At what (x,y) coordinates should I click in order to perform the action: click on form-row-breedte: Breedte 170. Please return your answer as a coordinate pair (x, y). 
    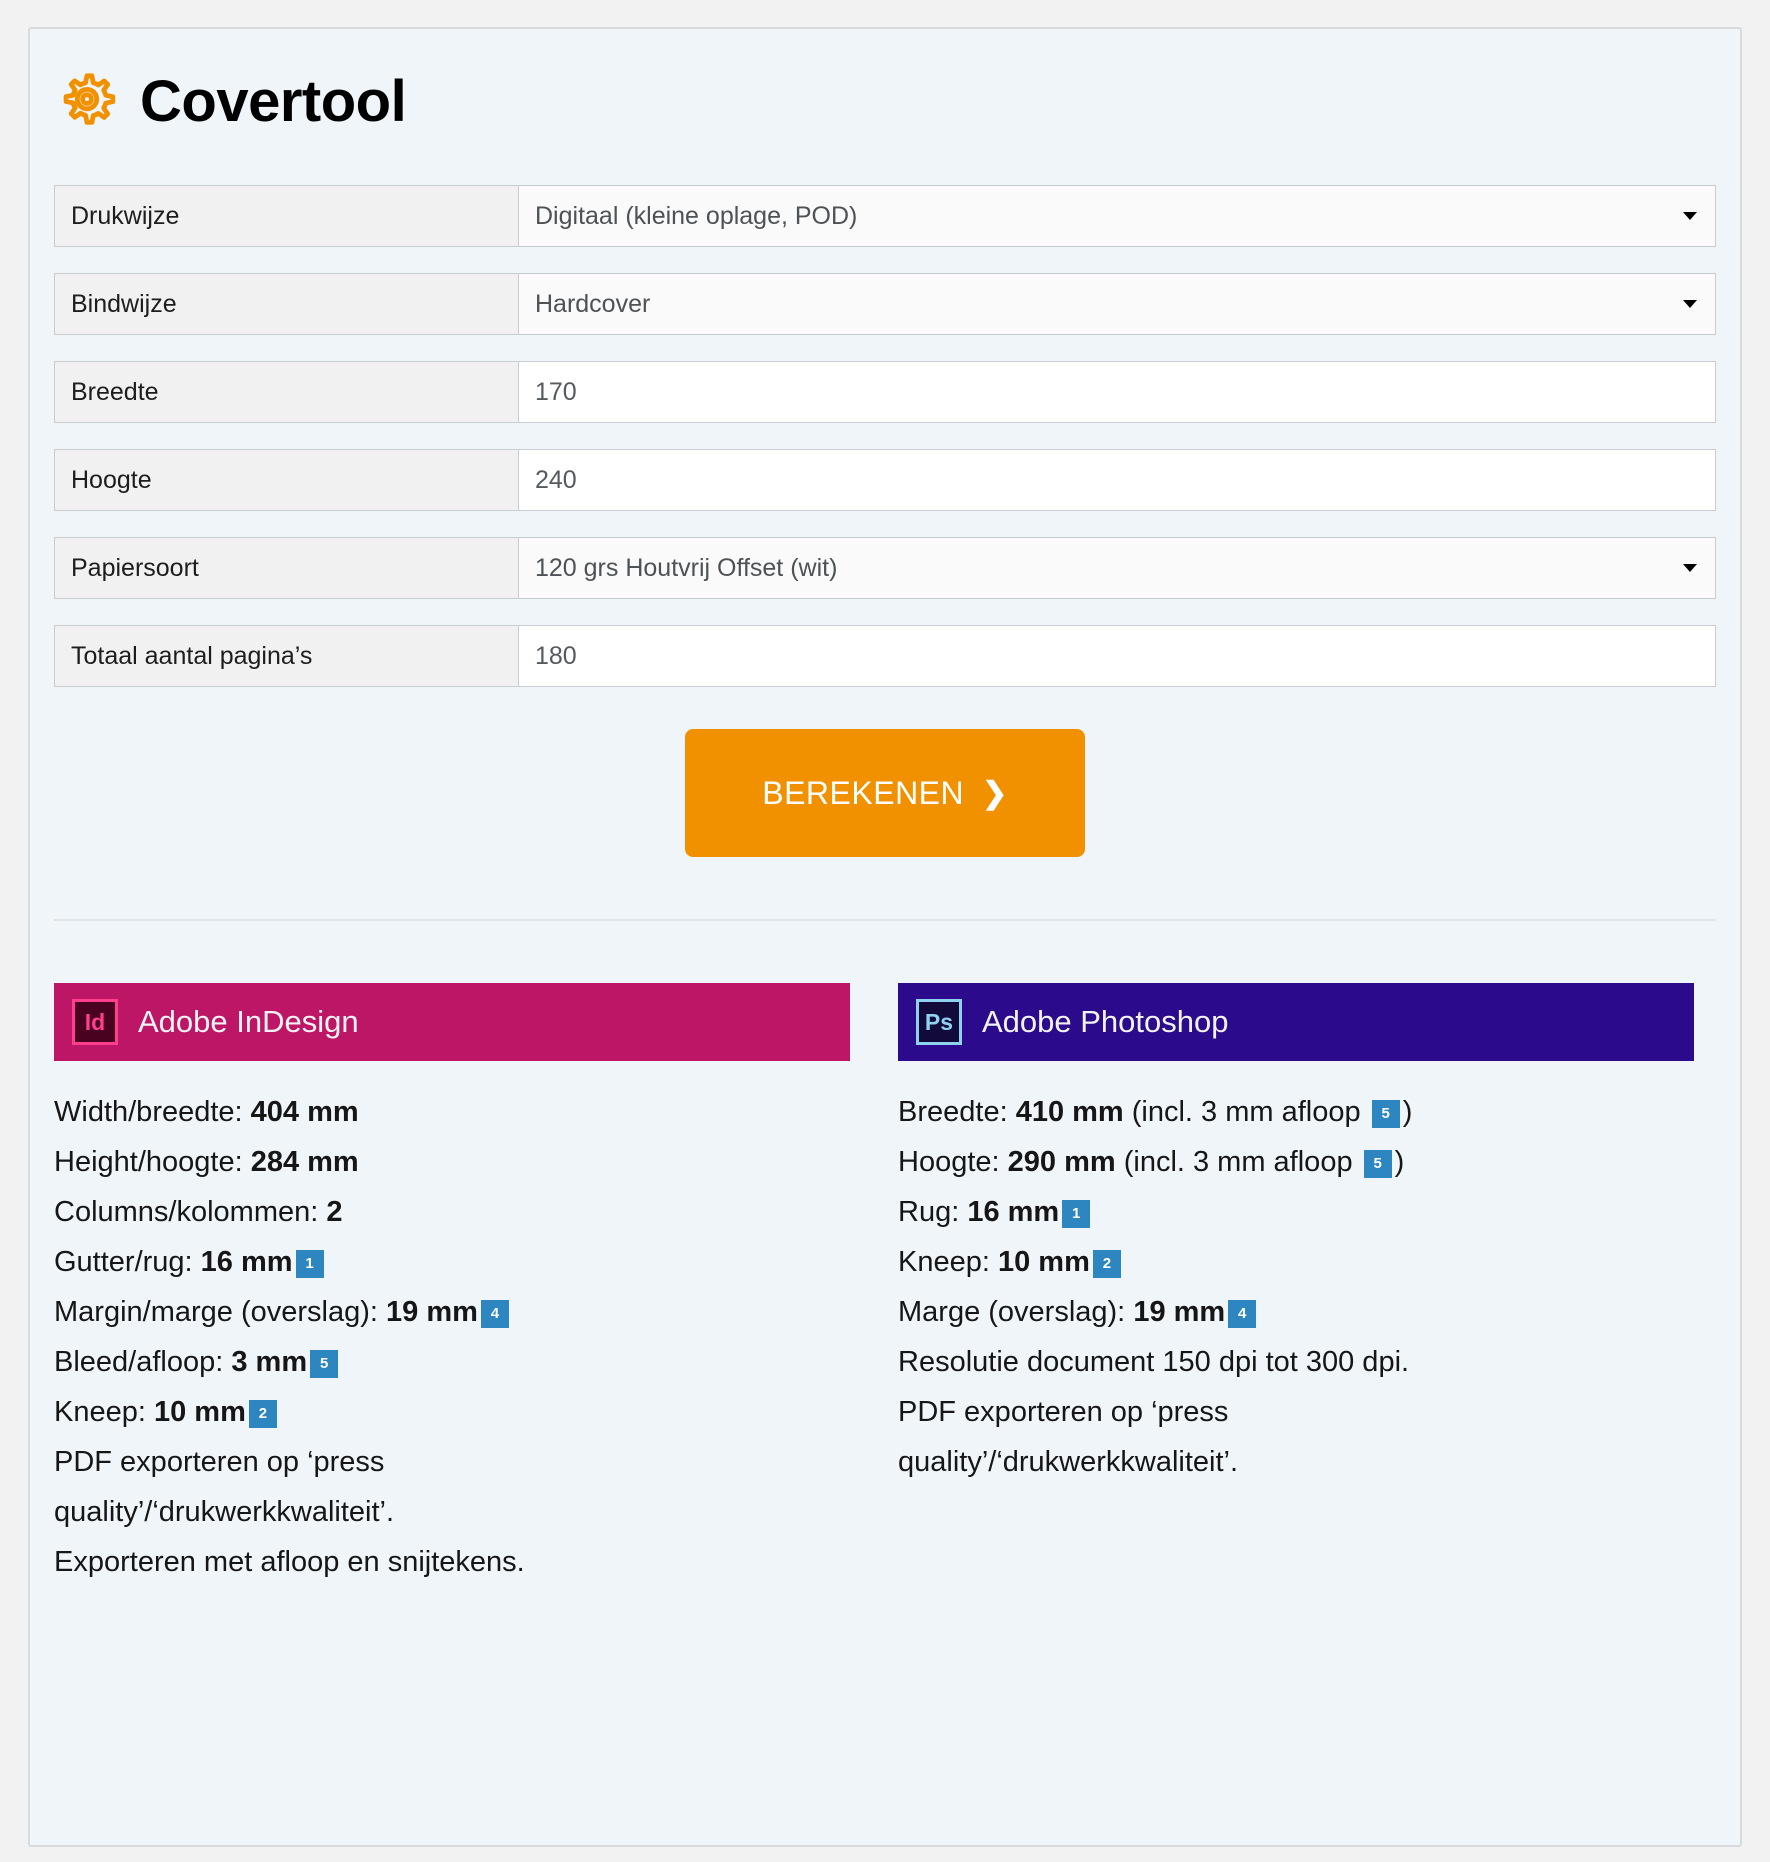
    Looking at the image, I should click on (885, 392).